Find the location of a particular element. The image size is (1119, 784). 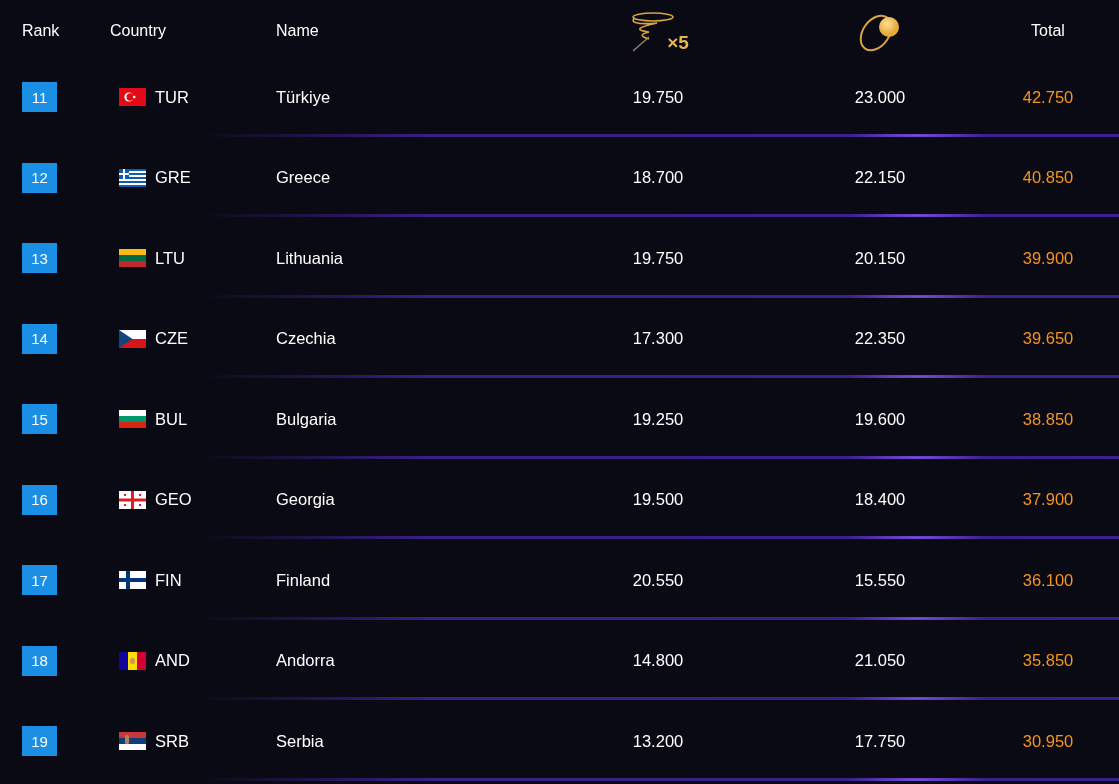

rank-badge: 17 is located at coordinates (39, 580).